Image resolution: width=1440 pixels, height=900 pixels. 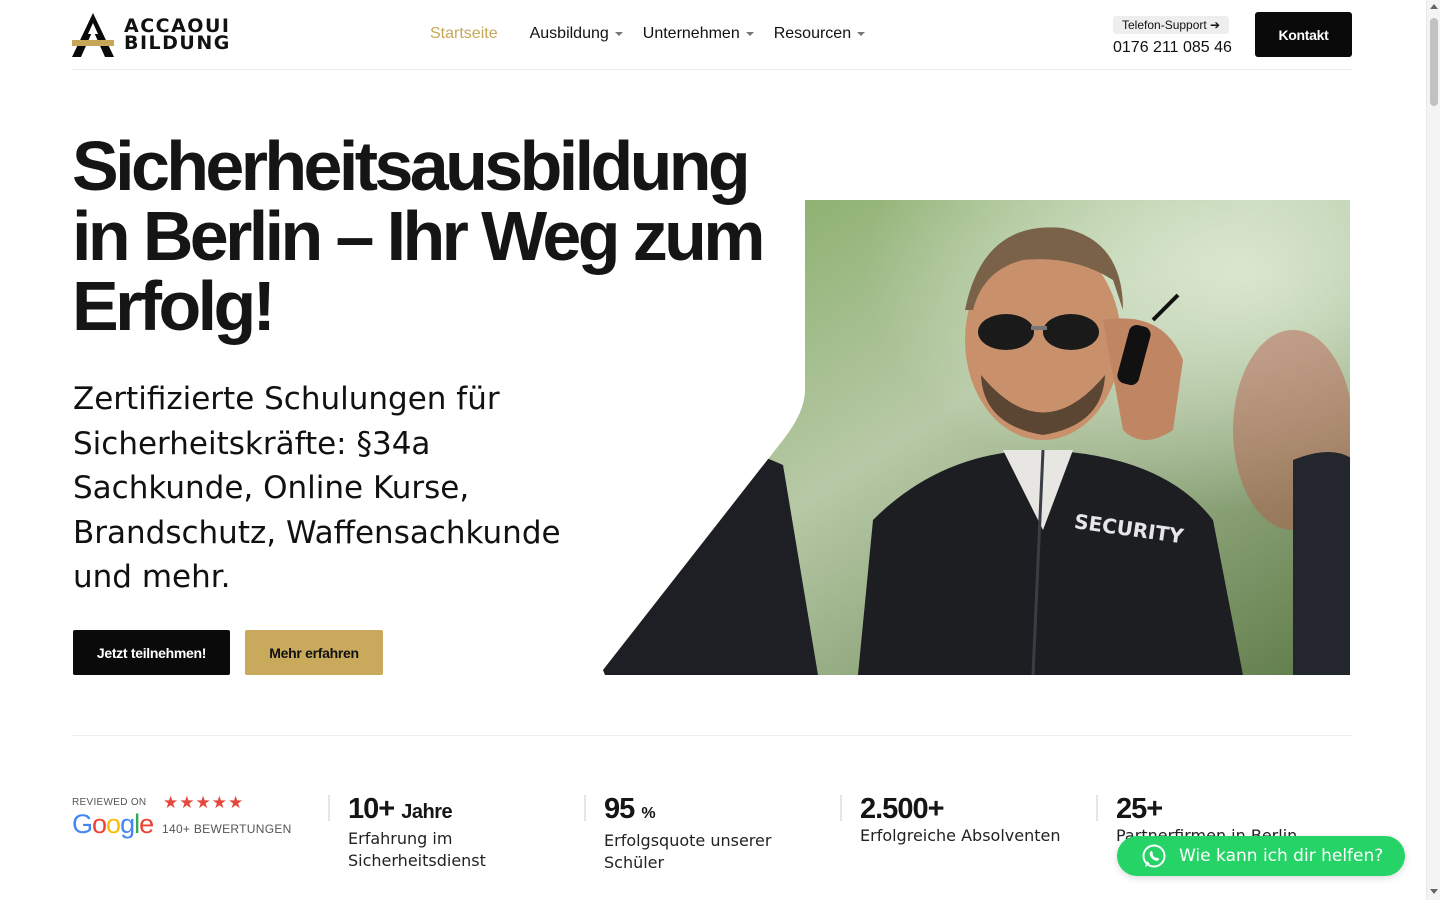 I want to click on brand-logo: ACCAOUI BILDUNG, so click(x=152, y=35).